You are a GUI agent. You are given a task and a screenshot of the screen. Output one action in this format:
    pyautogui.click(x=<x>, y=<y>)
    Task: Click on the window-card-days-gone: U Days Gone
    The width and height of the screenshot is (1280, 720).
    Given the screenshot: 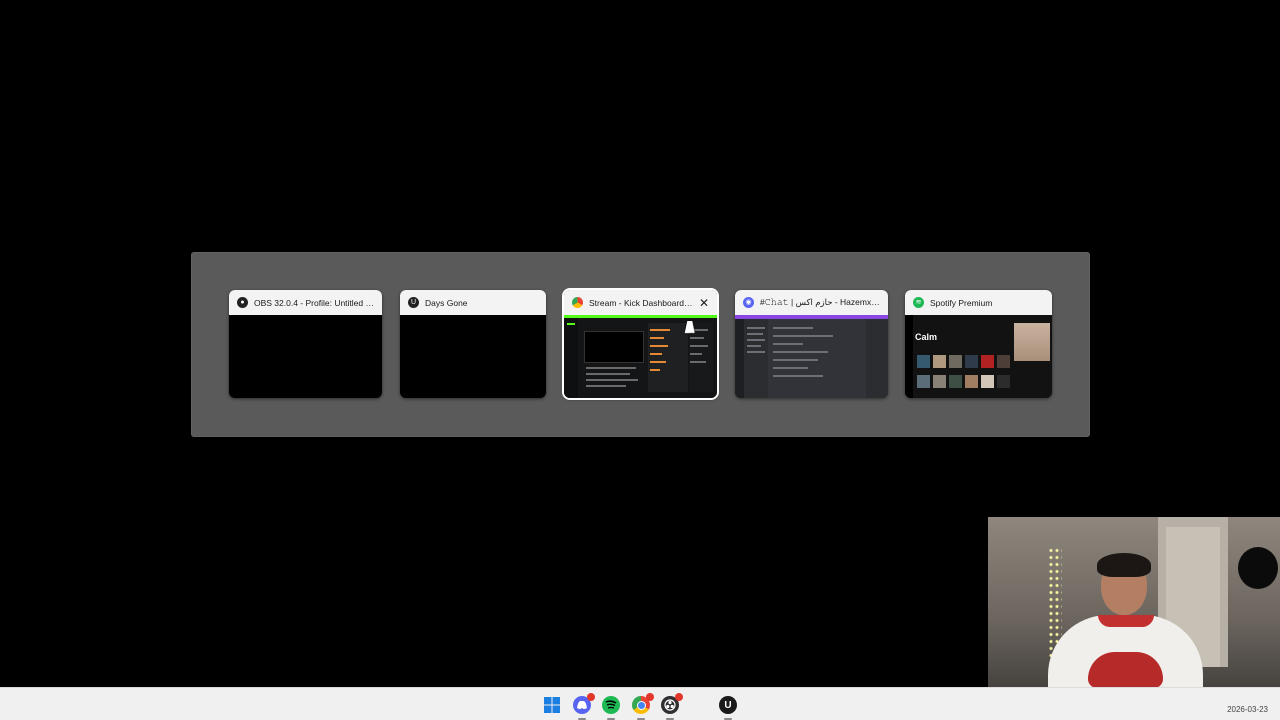 What is the action you would take?
    pyautogui.click(x=473, y=344)
    